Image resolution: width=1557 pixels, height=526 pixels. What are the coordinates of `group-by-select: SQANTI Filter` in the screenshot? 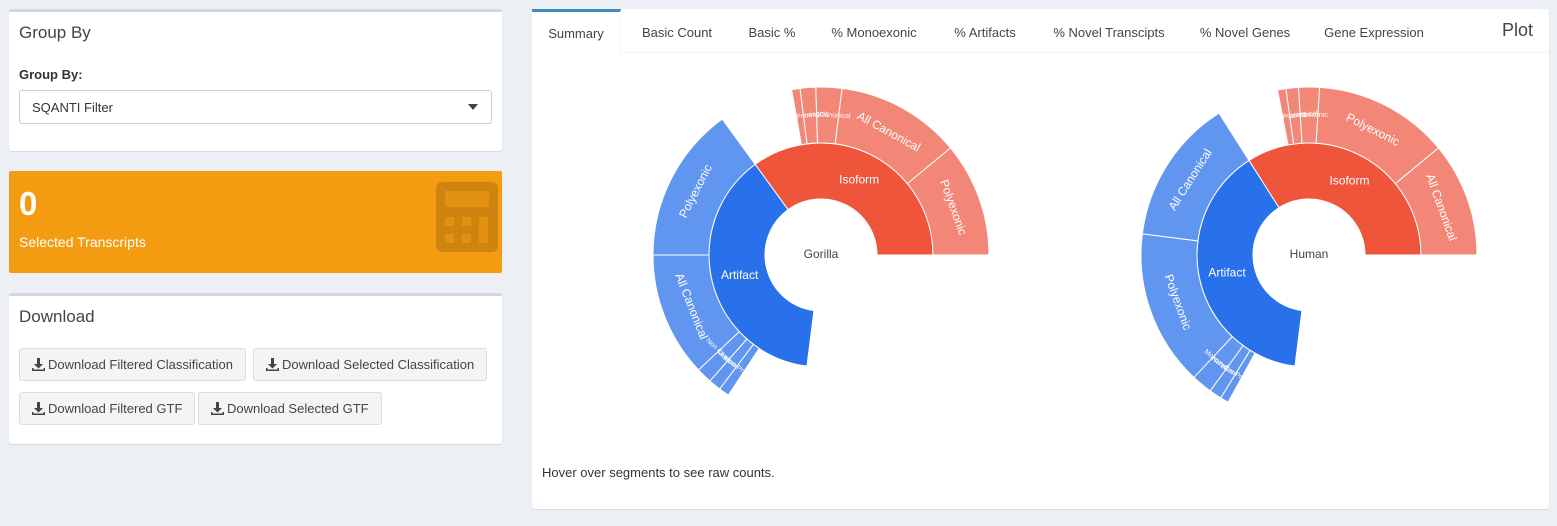 It's located at (255, 107).